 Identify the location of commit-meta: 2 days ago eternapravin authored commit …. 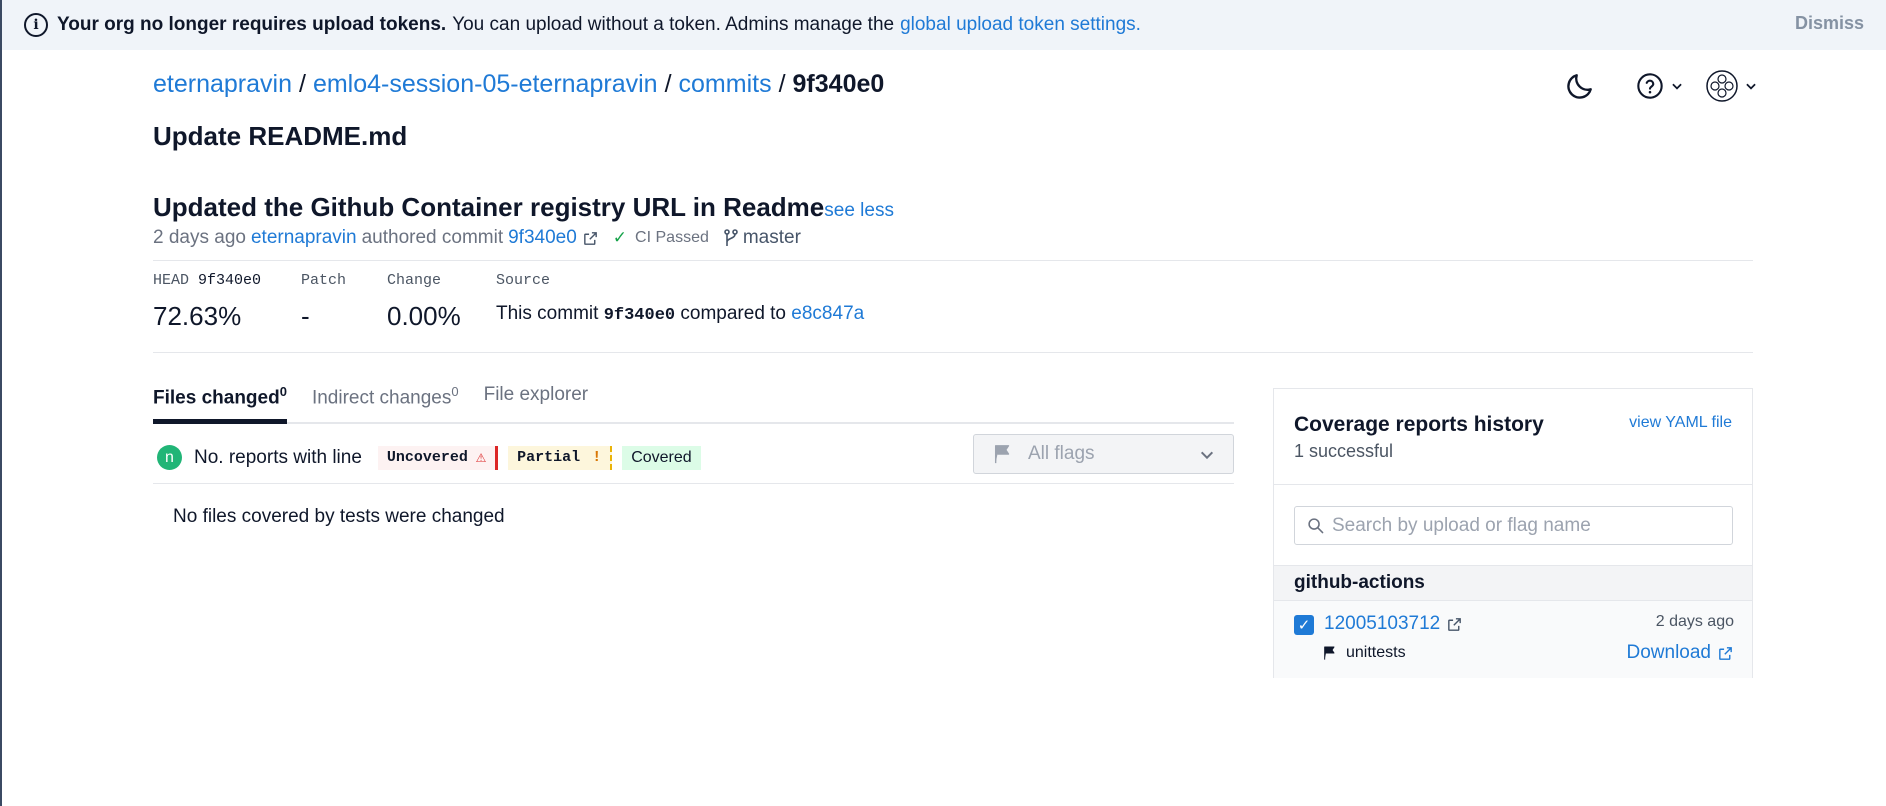
(477, 238).